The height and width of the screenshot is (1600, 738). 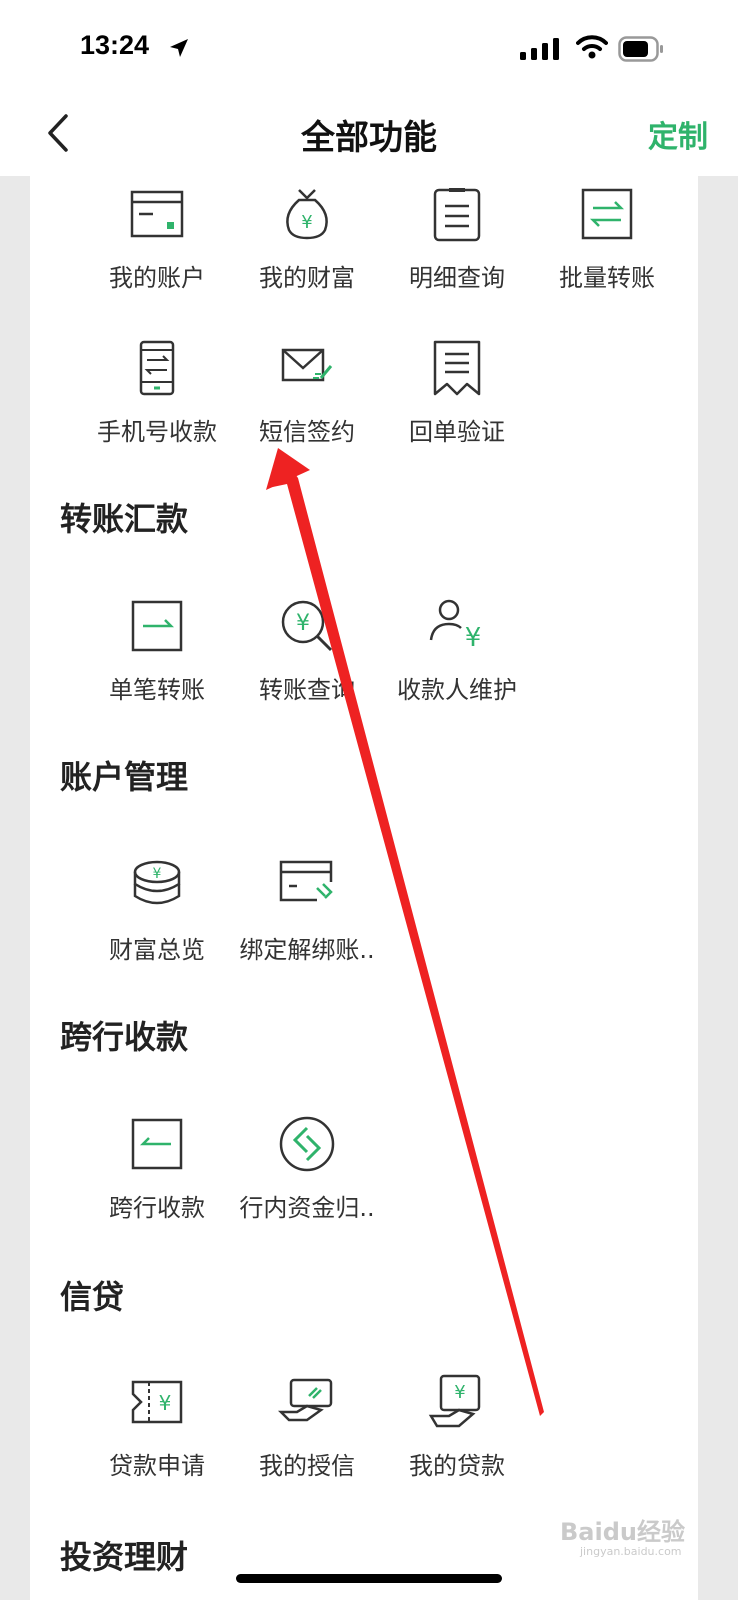 I want to click on home-indicator, so click(x=369, y=1578).